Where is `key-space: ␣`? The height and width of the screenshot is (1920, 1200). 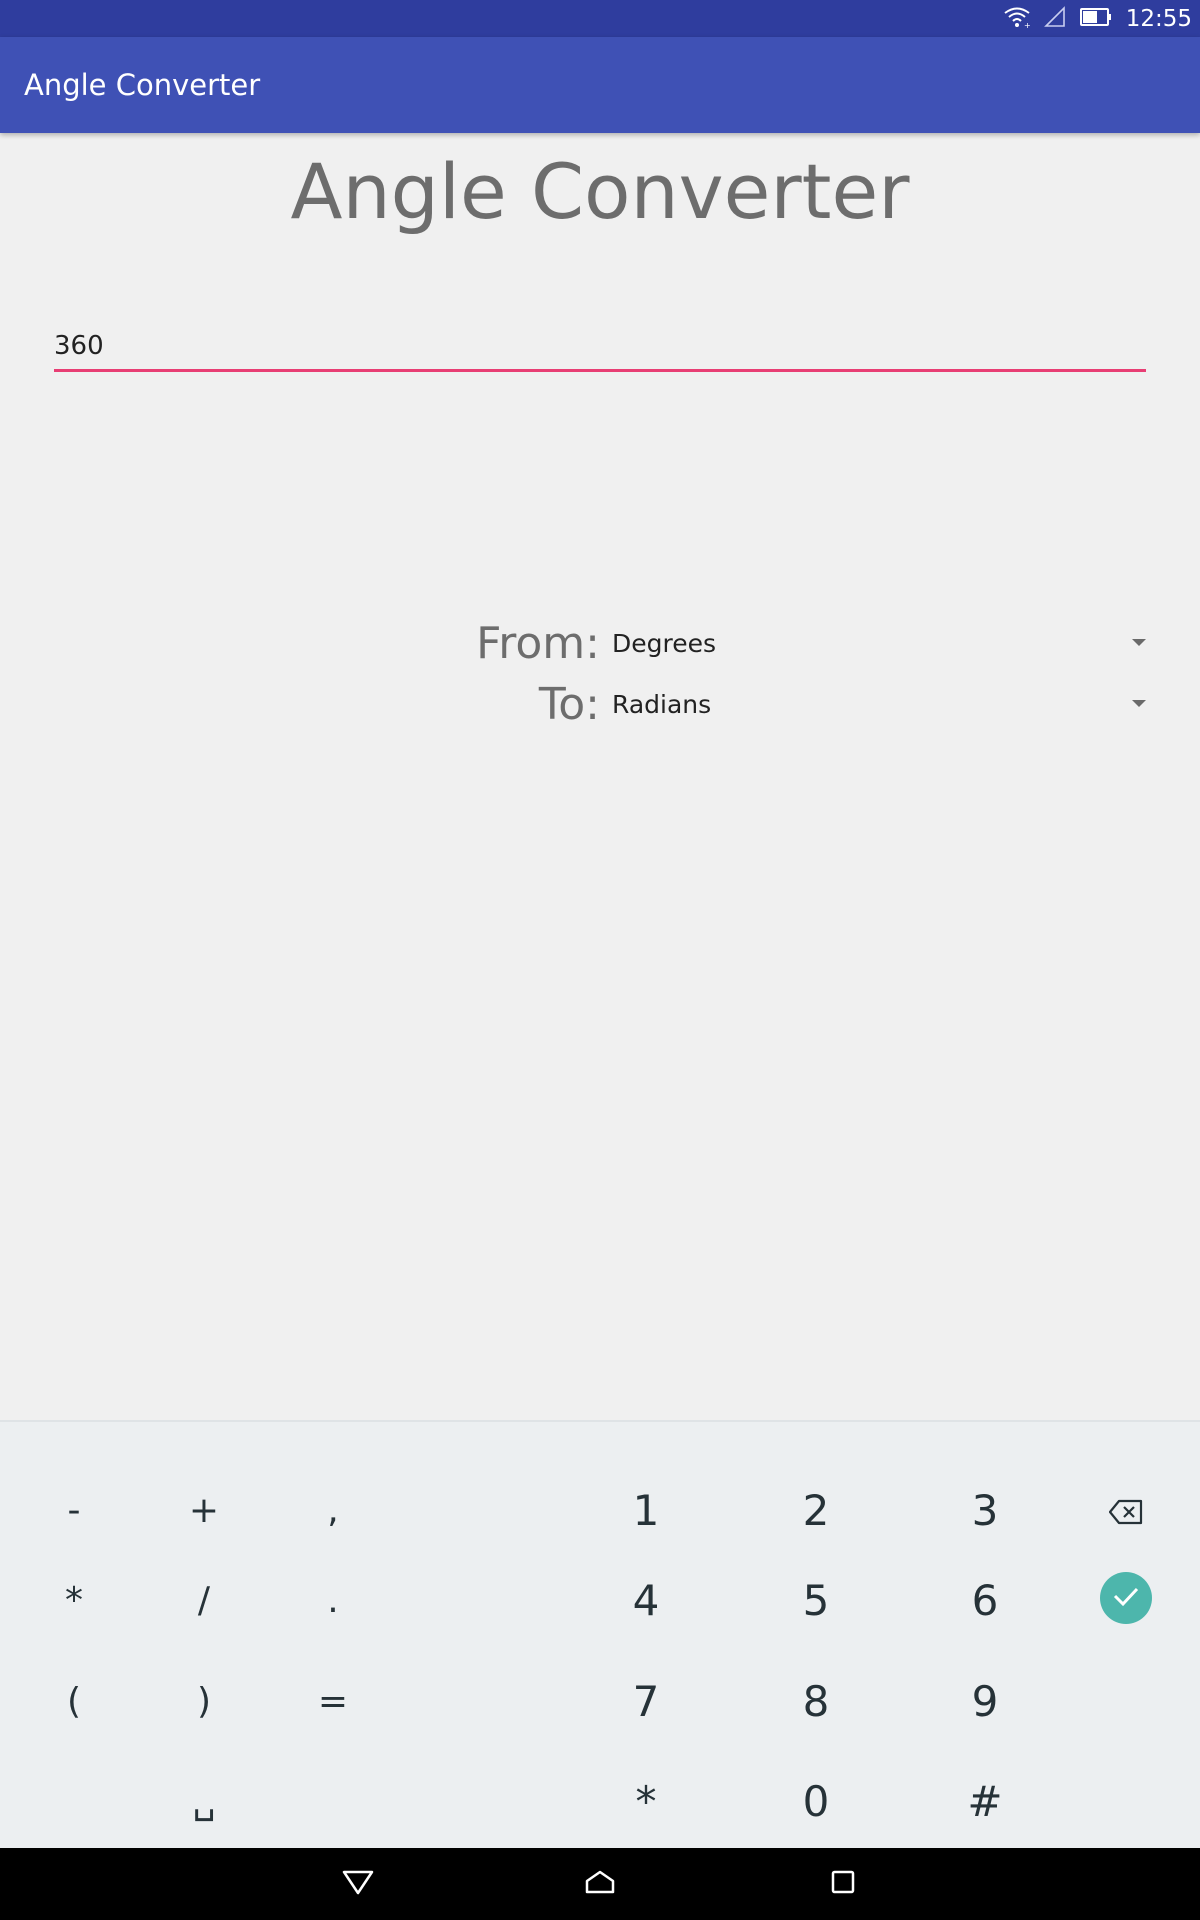
key-space: ␣ is located at coordinates (204, 1801).